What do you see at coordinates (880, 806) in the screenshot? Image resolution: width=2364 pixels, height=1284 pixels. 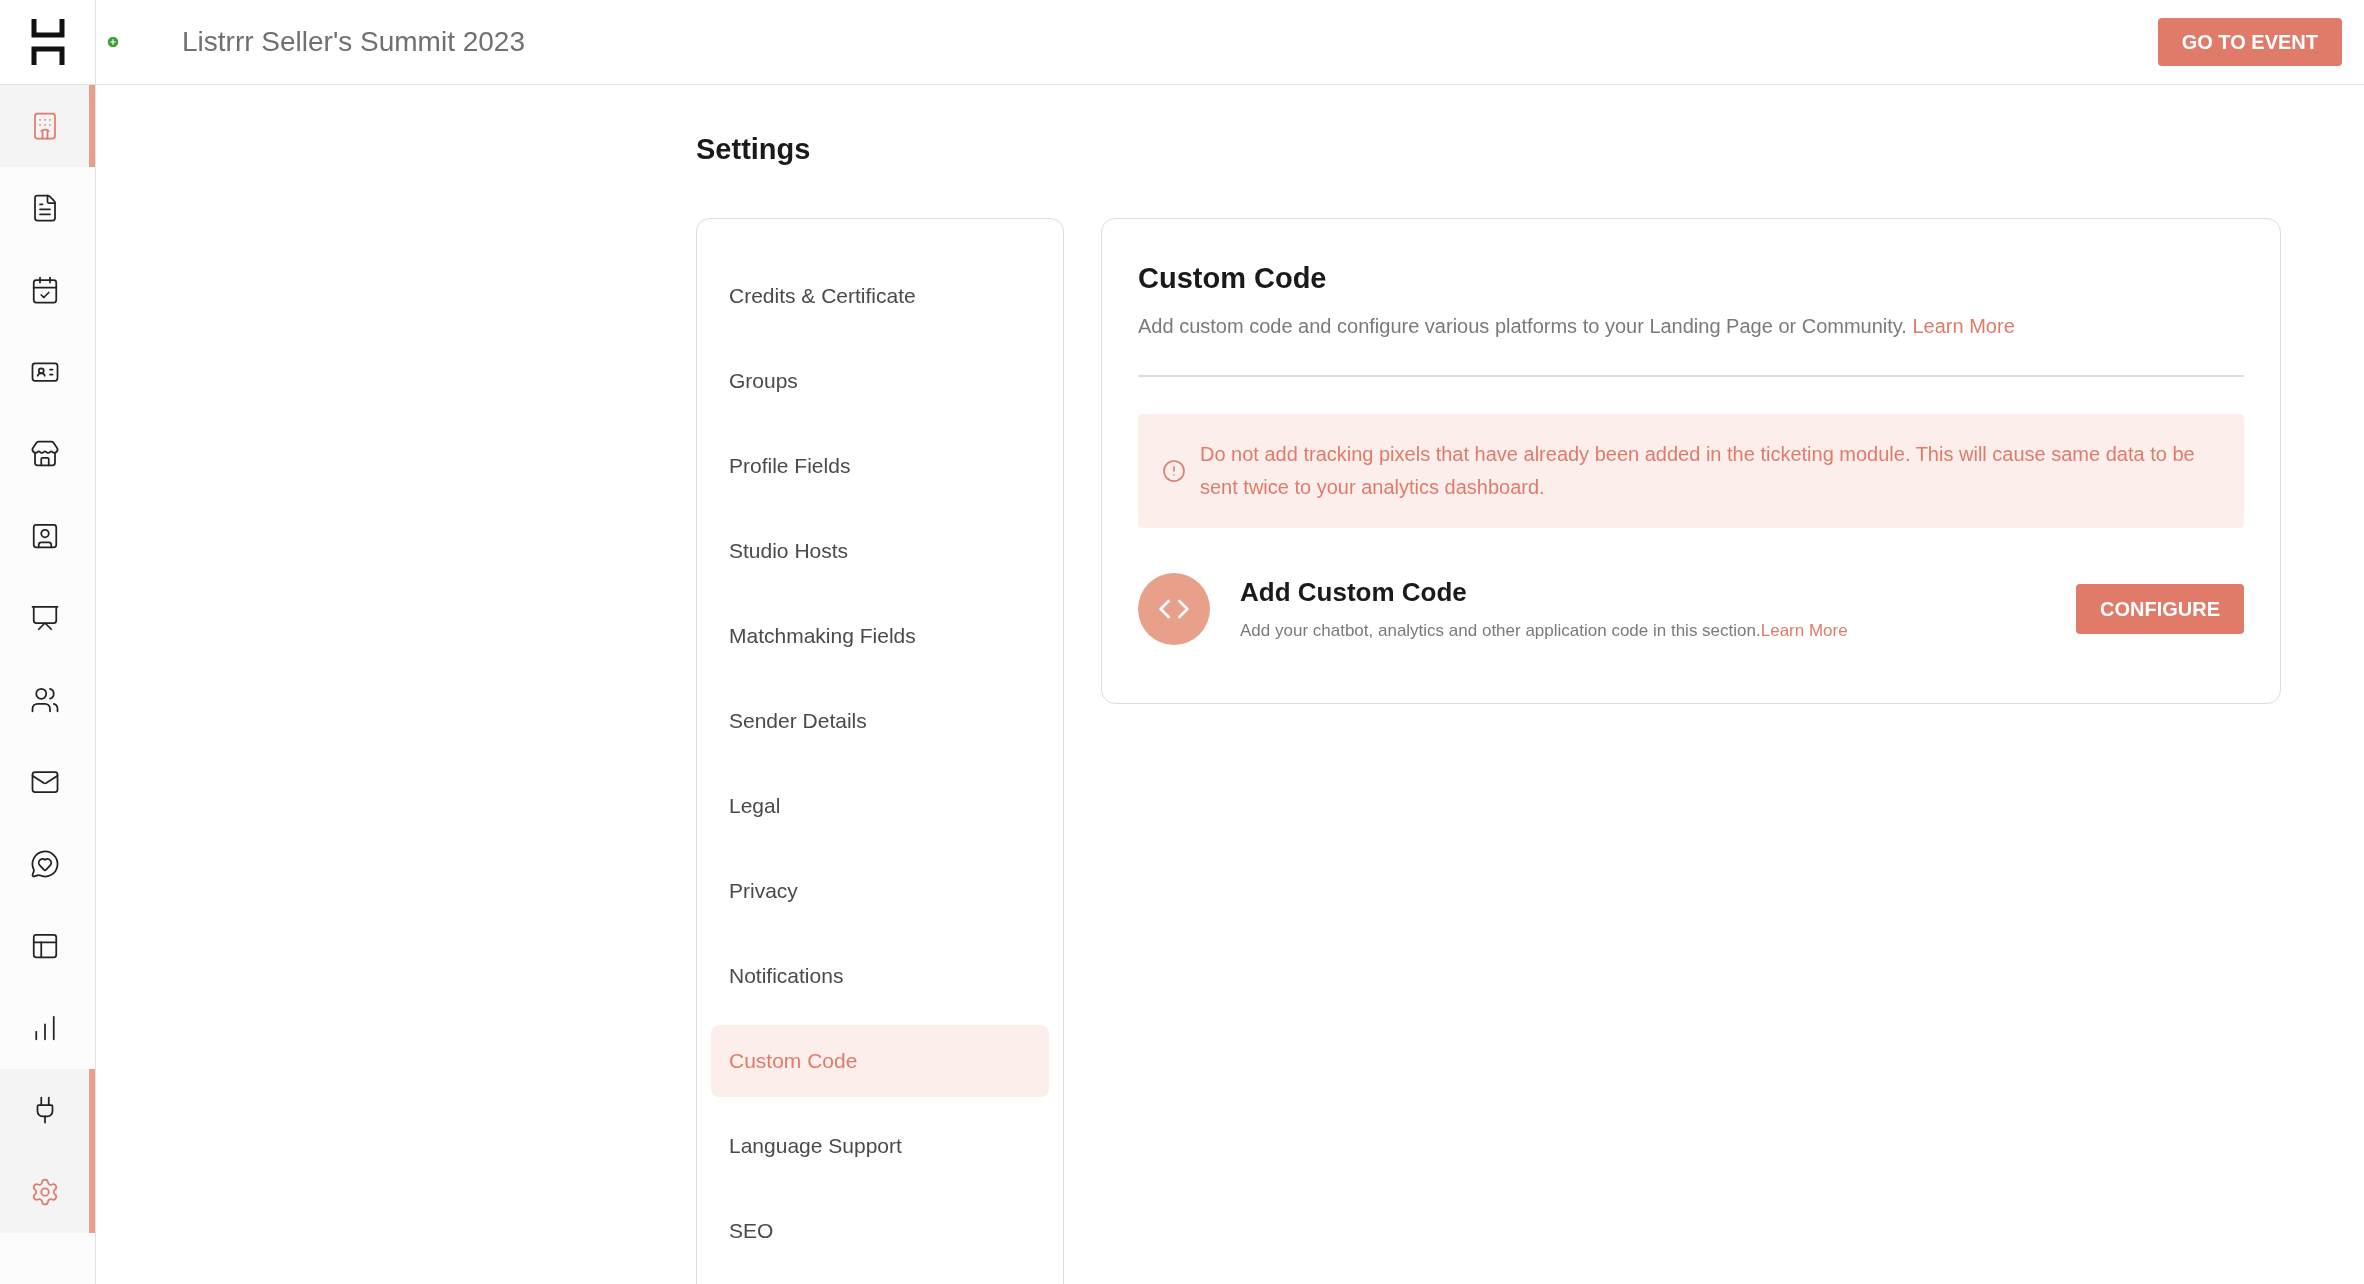 I see `settings-menu-item: Legal` at bounding box center [880, 806].